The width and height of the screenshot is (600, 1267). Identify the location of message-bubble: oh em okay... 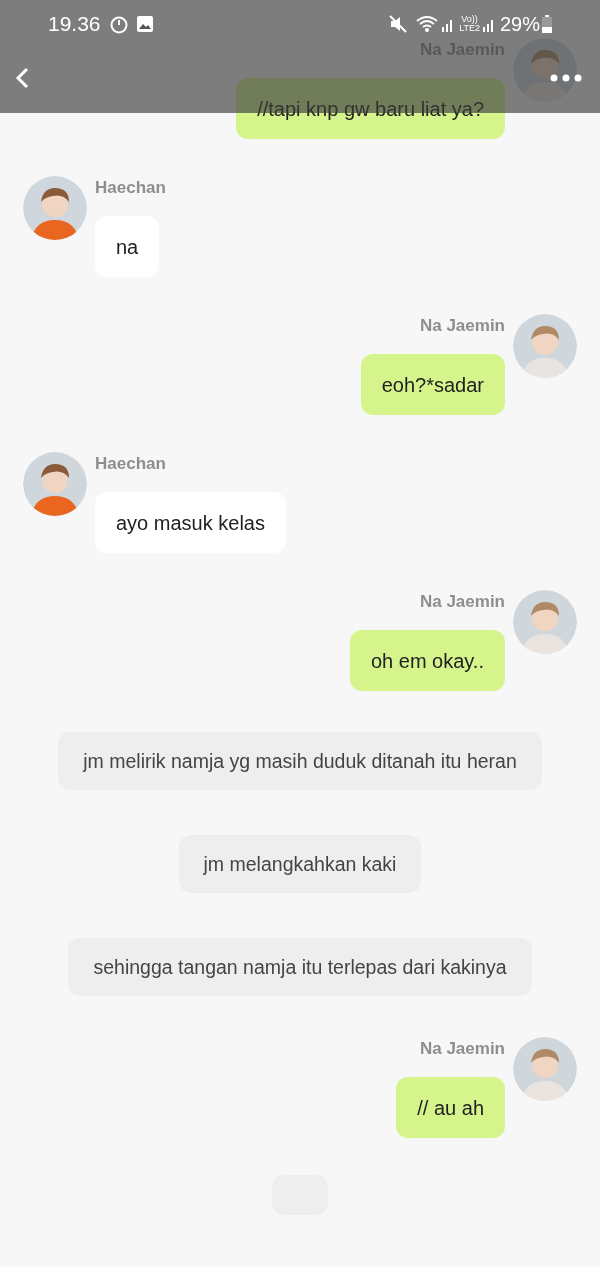
(427, 660).